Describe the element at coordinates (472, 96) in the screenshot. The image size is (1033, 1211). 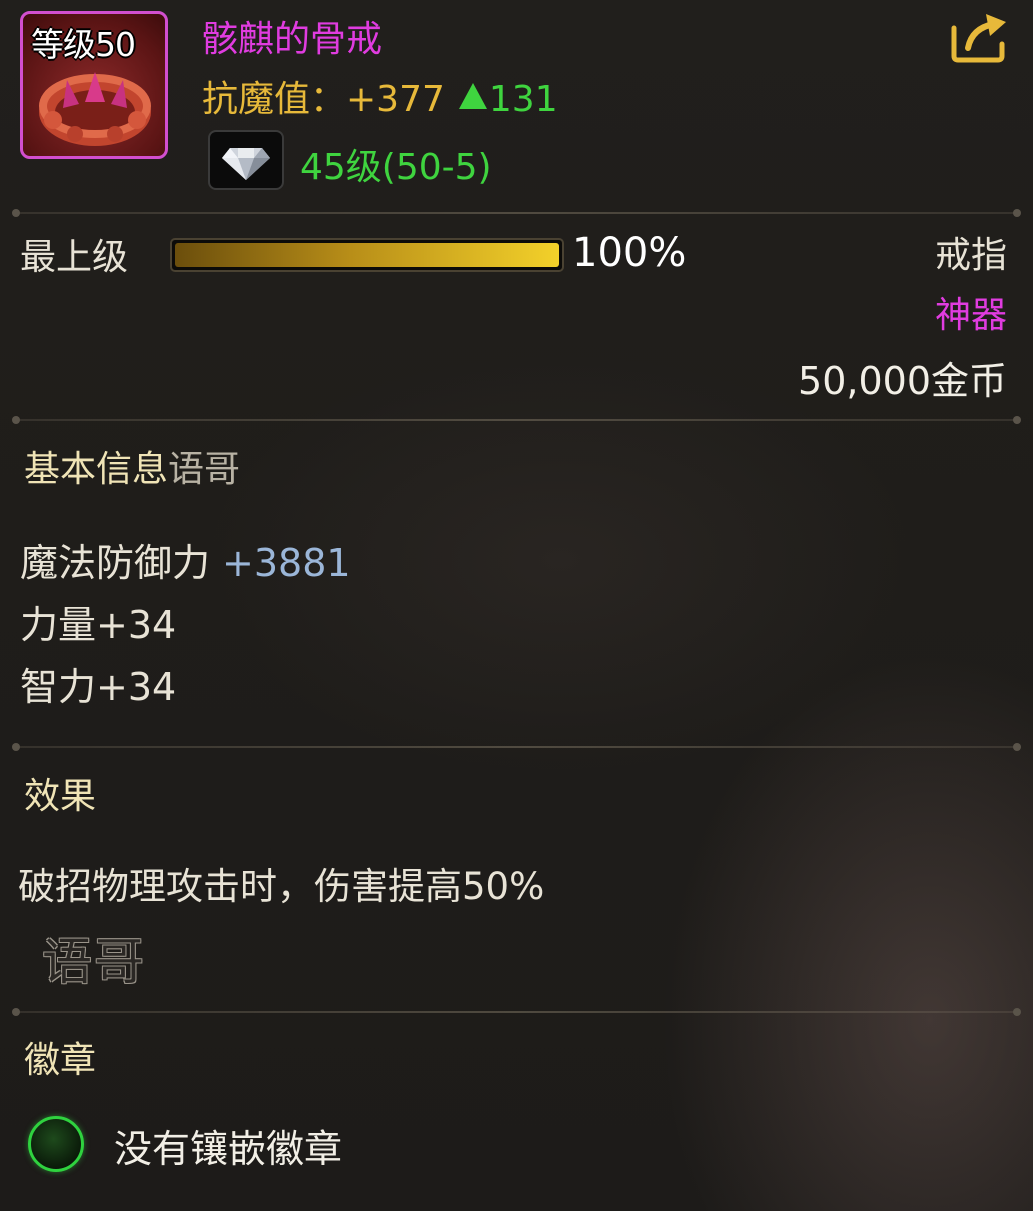
I see `up-arrow-icon` at that location.